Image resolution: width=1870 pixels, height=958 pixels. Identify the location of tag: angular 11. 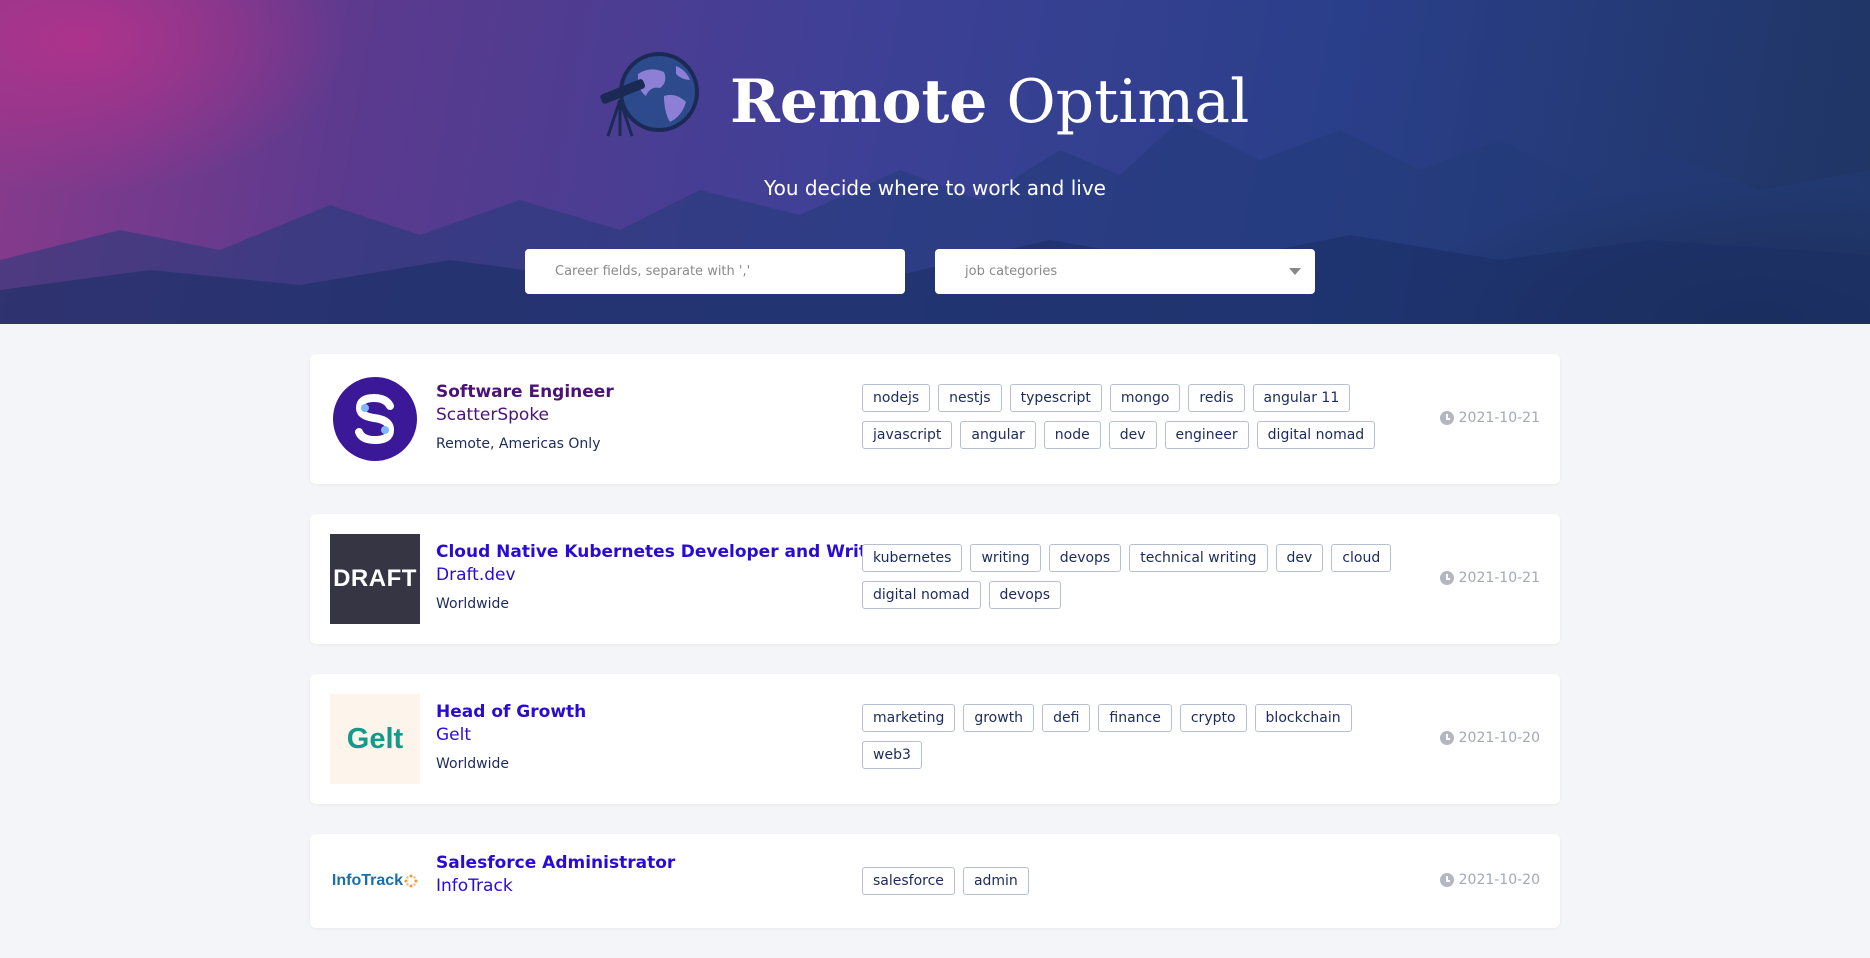
(1301, 398).